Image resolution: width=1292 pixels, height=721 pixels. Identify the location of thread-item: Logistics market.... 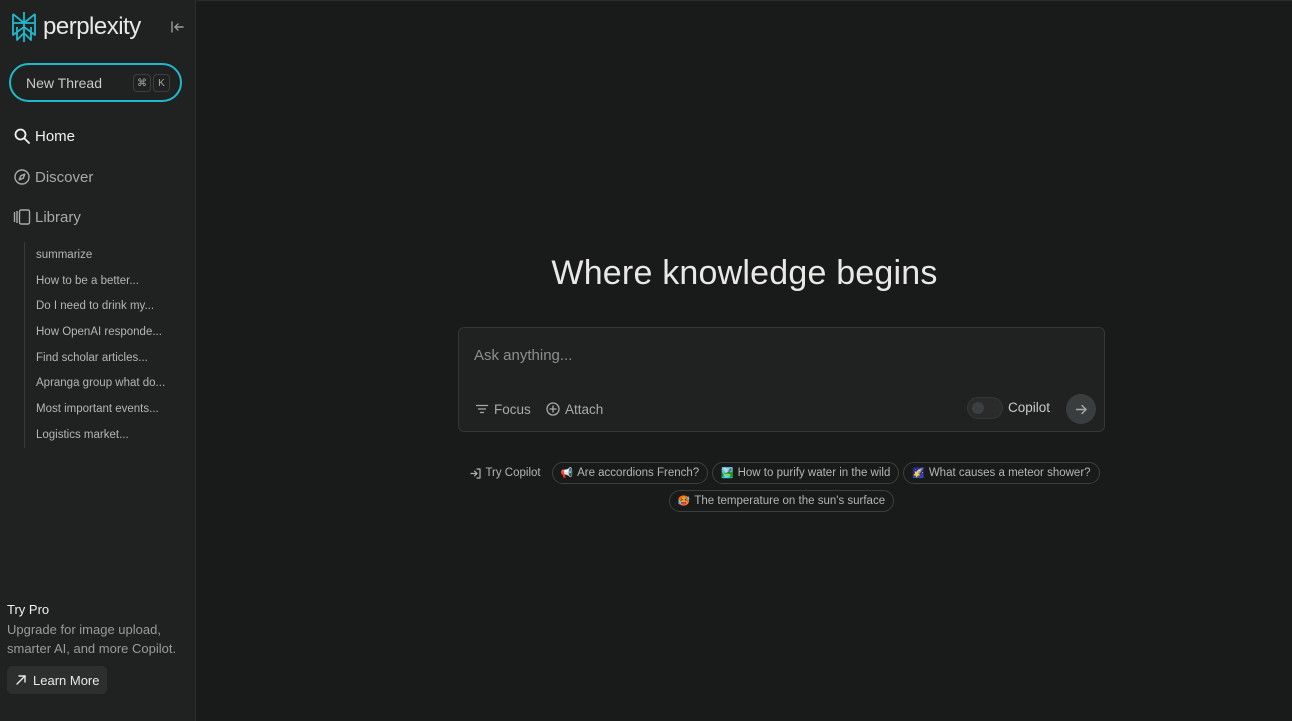
(106, 435).